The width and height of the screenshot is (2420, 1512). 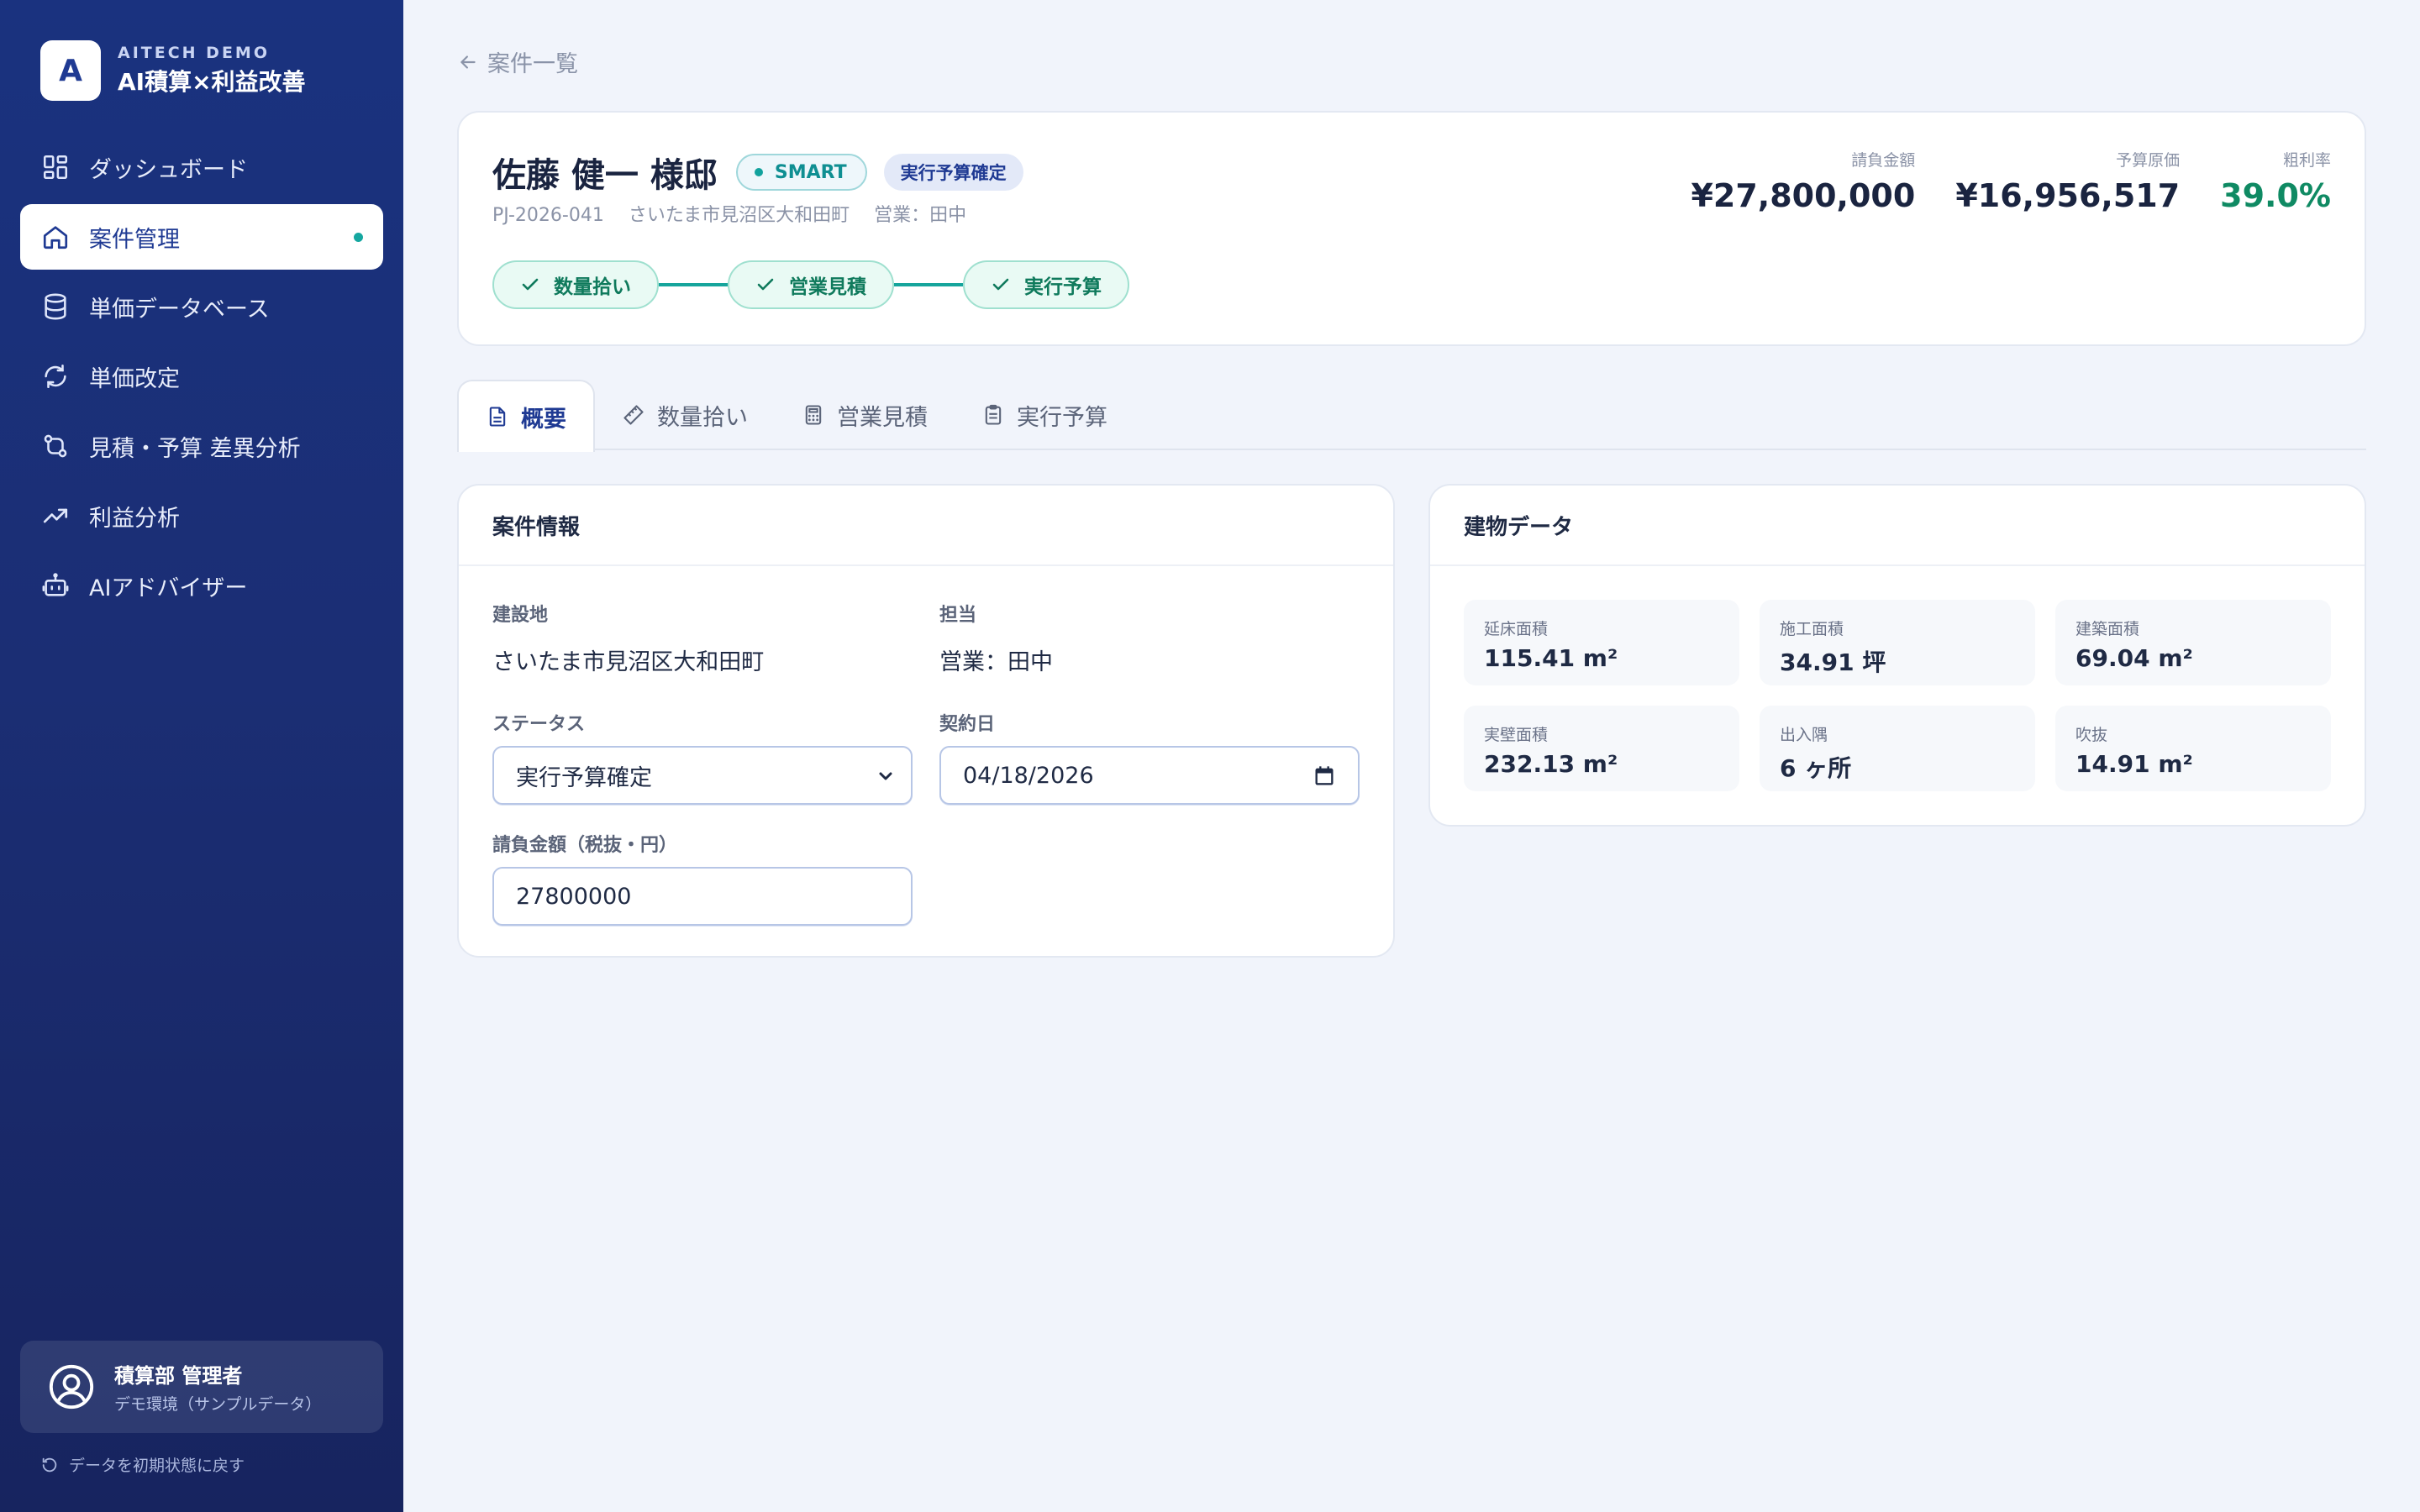 I want to click on calculator-icon, so click(x=813, y=415).